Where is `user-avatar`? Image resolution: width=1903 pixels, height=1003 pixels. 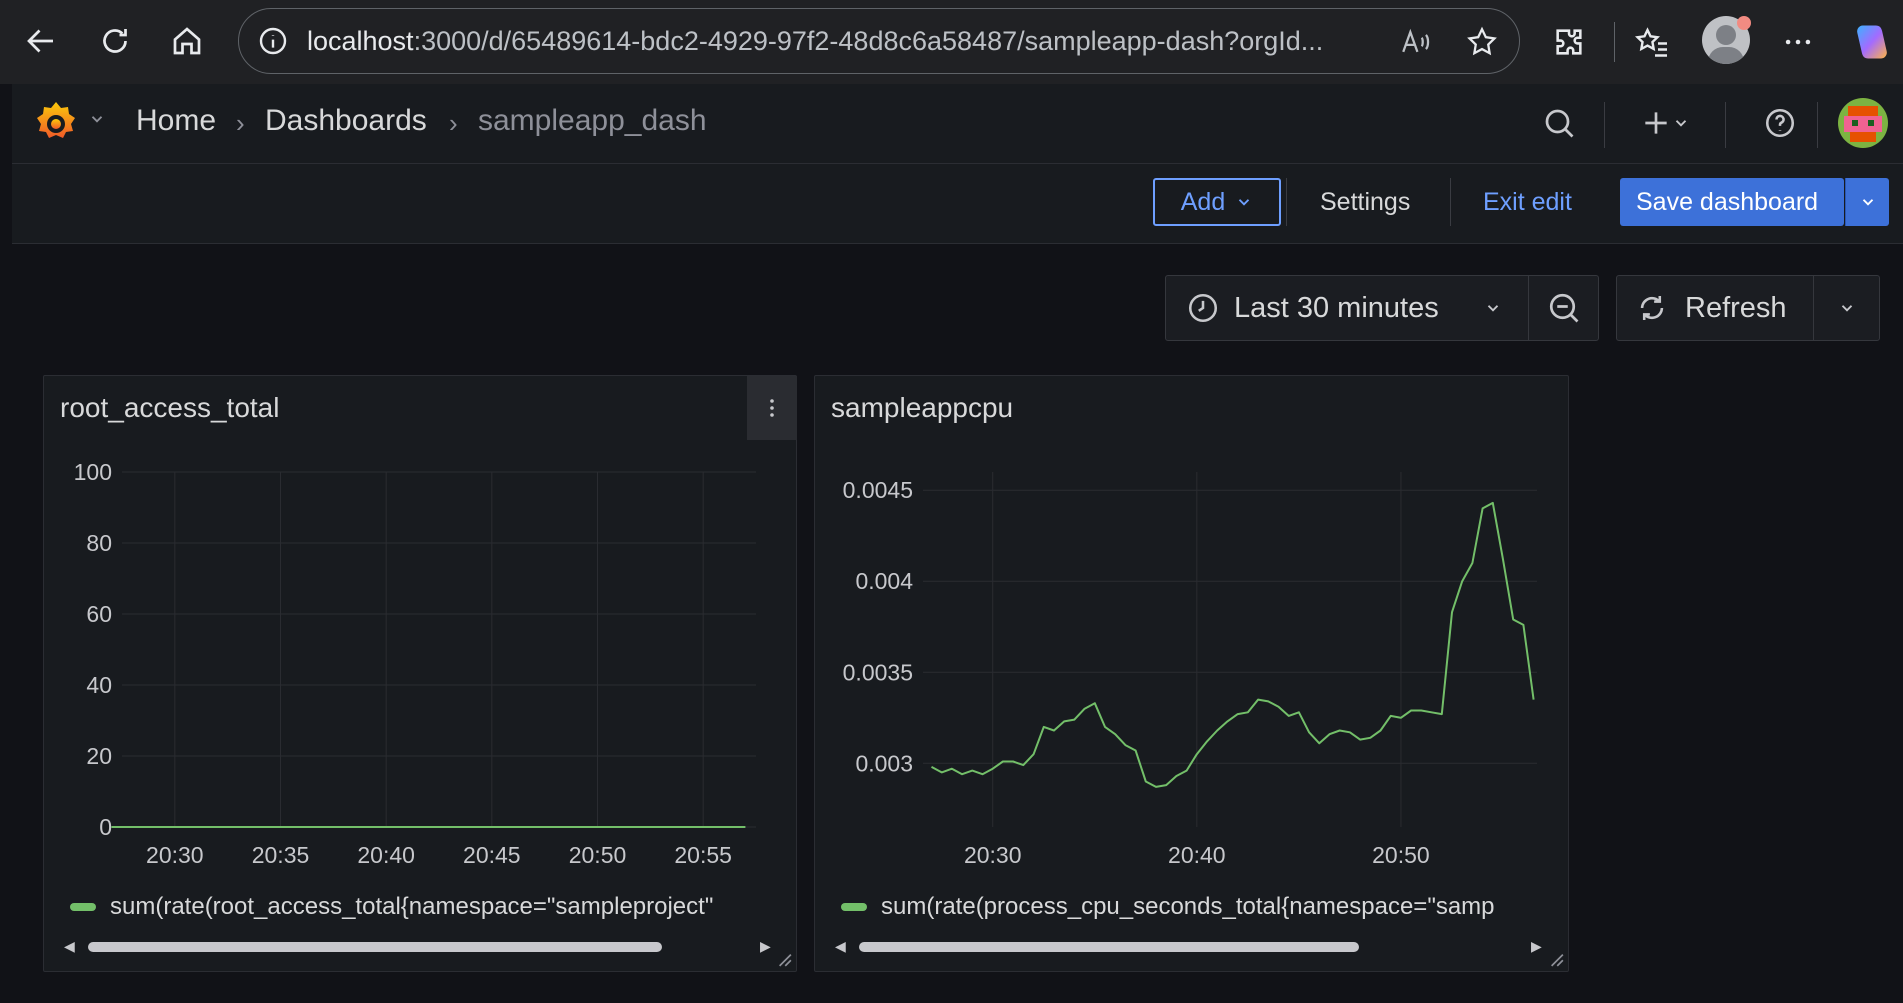 user-avatar is located at coordinates (1863, 123).